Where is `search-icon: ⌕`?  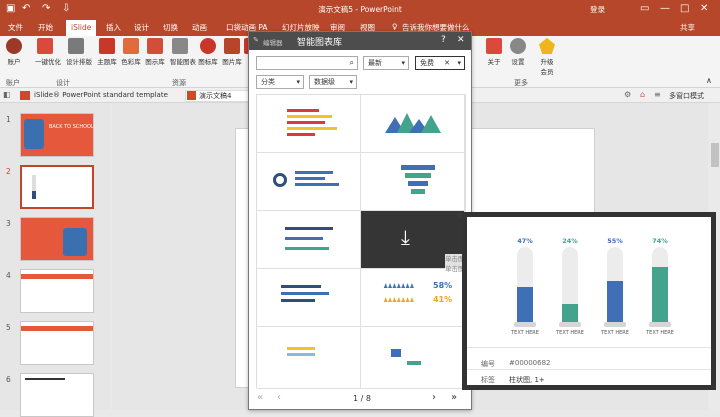
search-icon: ⌕ is located at coordinates (352, 63).